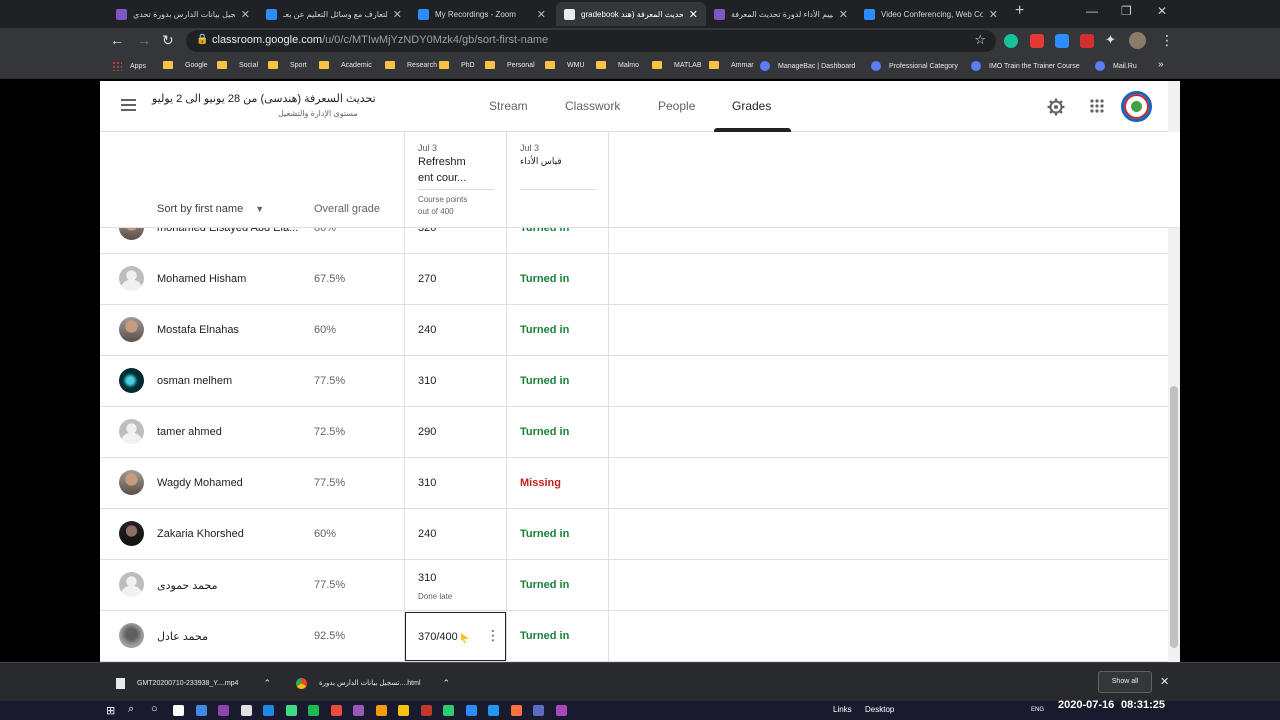  Describe the element at coordinates (1110, 40) in the screenshot. I see `extensions-puzzle-icon: ✦` at that location.